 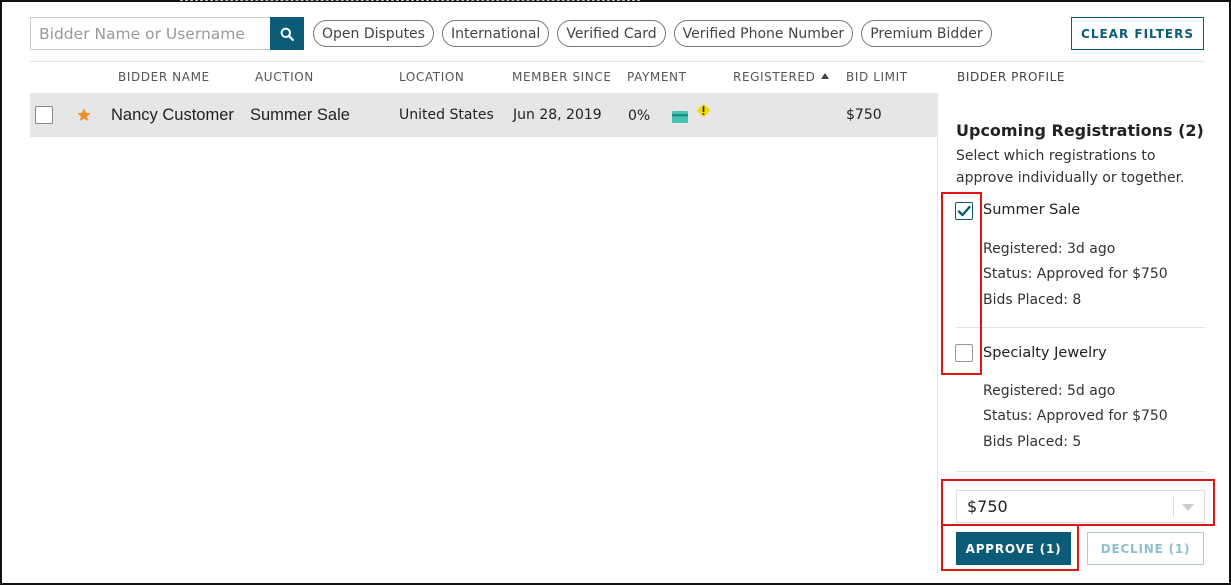 What do you see at coordinates (1045, 353) in the screenshot?
I see `registration-name: Specialty Jewelry` at bounding box center [1045, 353].